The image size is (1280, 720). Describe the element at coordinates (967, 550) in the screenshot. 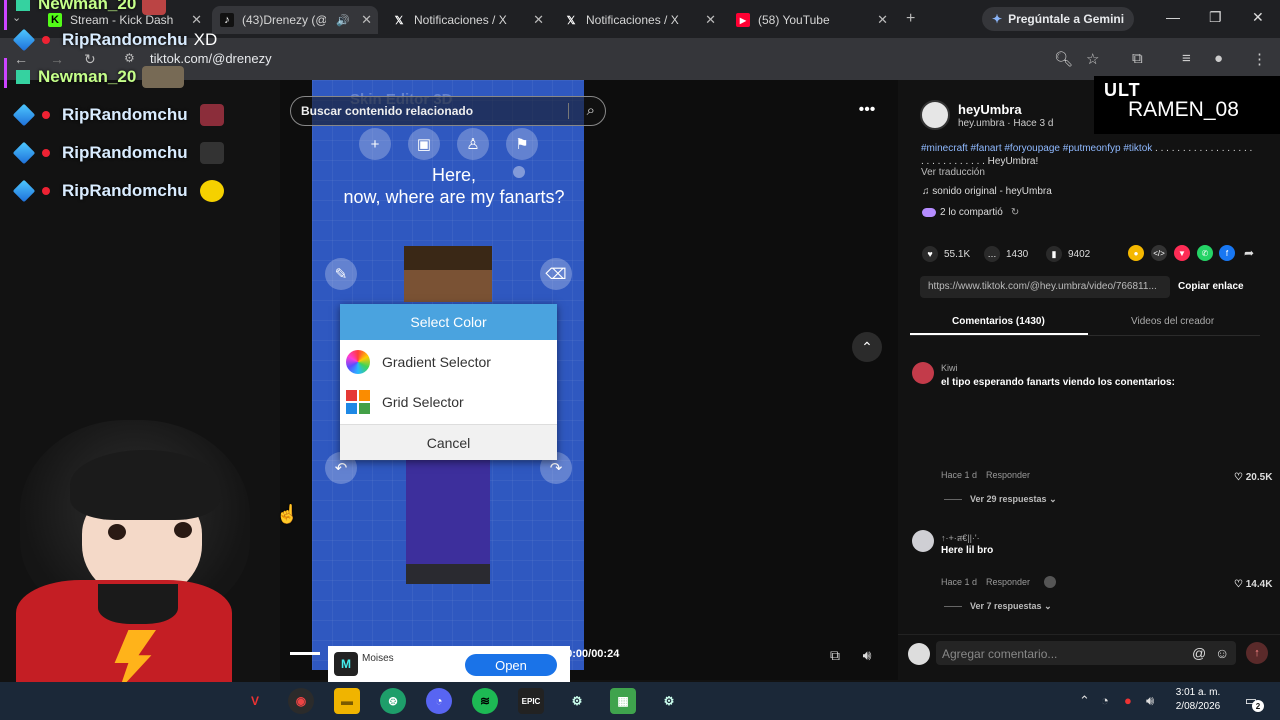

I see `comment-text: Here lil bro` at that location.